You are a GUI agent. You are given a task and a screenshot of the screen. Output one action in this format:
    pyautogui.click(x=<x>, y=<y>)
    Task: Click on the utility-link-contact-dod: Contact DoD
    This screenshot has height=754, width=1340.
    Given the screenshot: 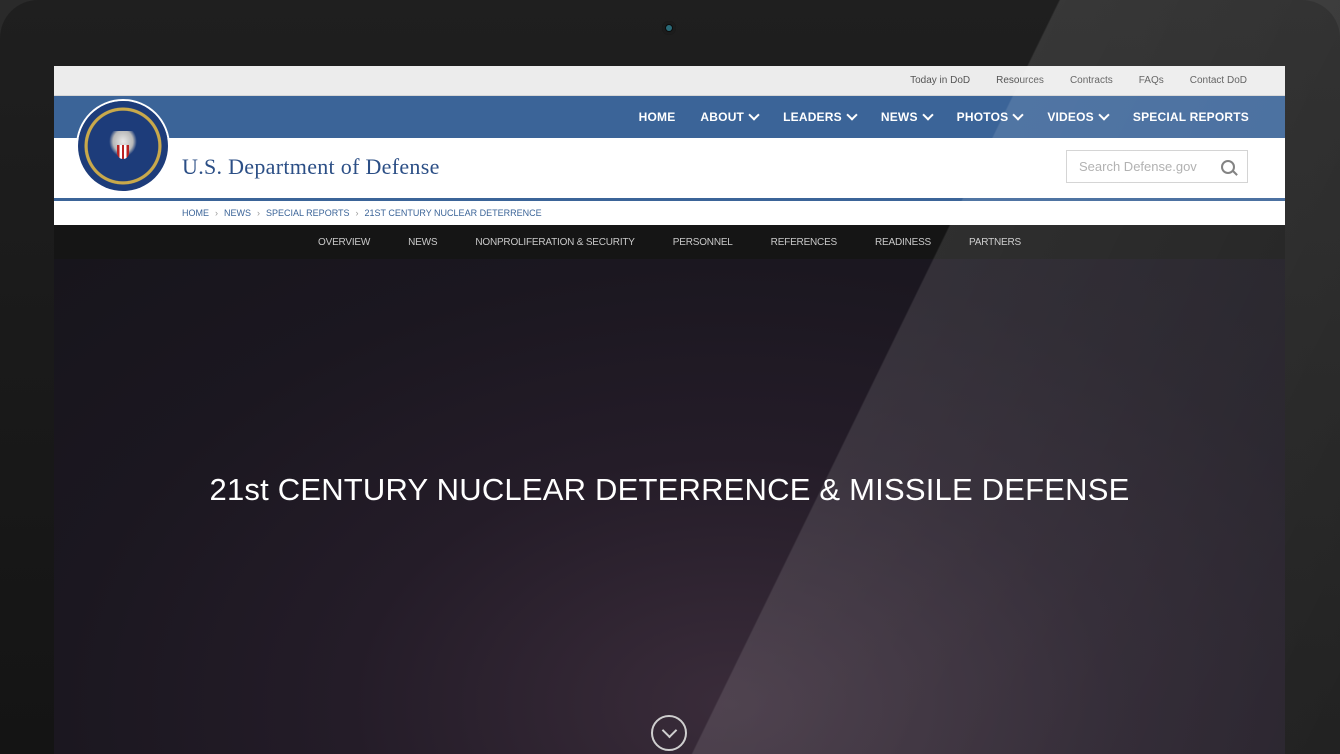 What is the action you would take?
    pyautogui.click(x=1218, y=80)
    